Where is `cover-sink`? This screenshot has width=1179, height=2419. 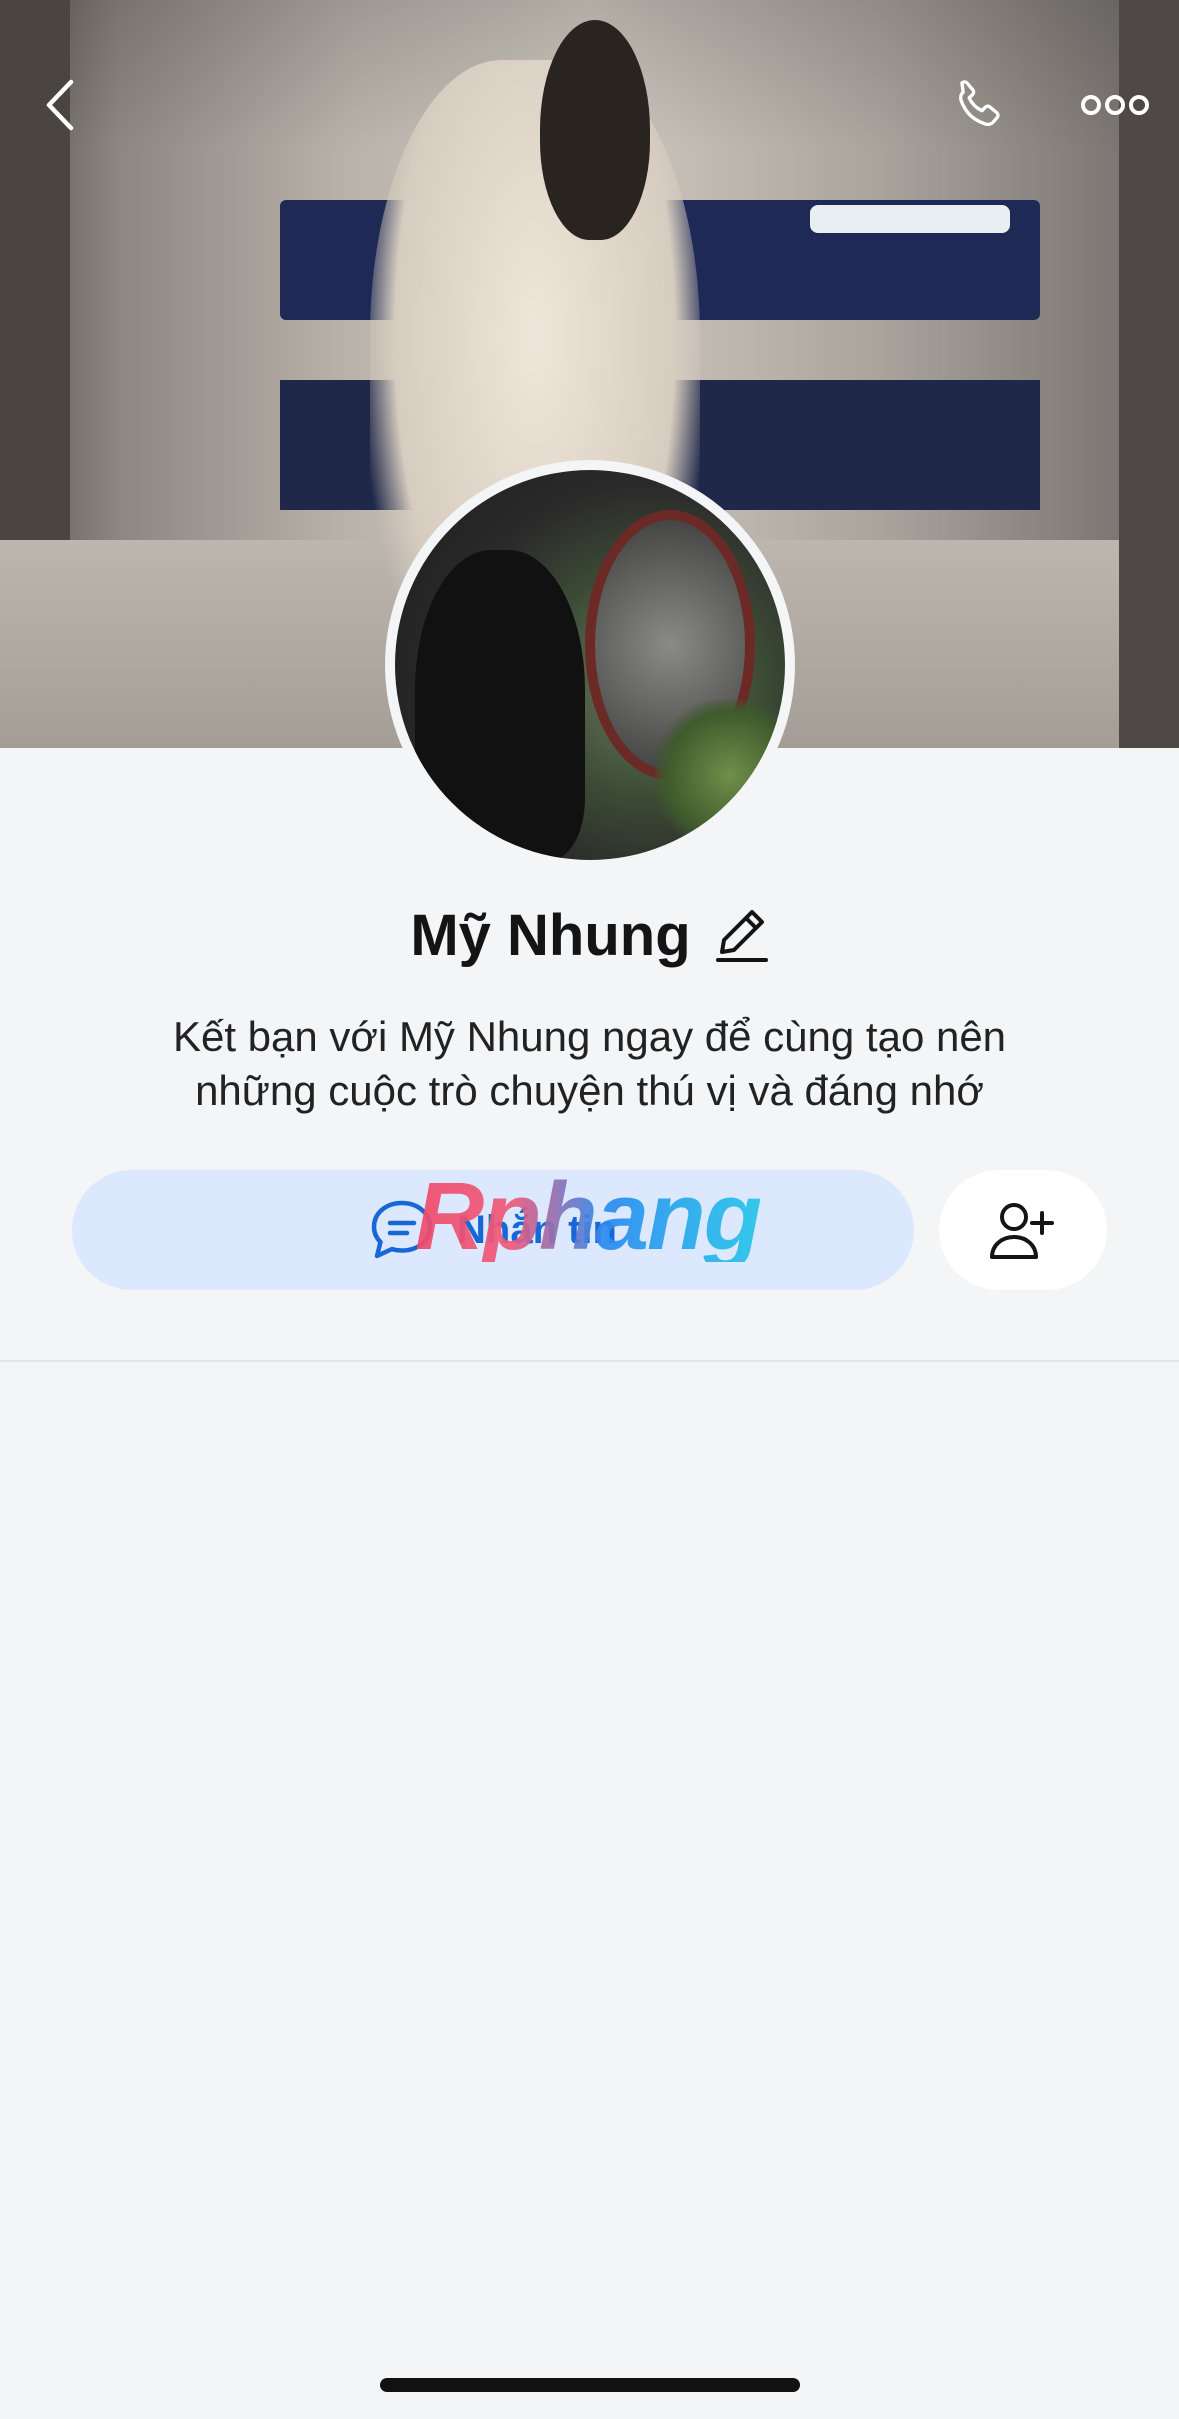
cover-sink is located at coordinates (910, 219).